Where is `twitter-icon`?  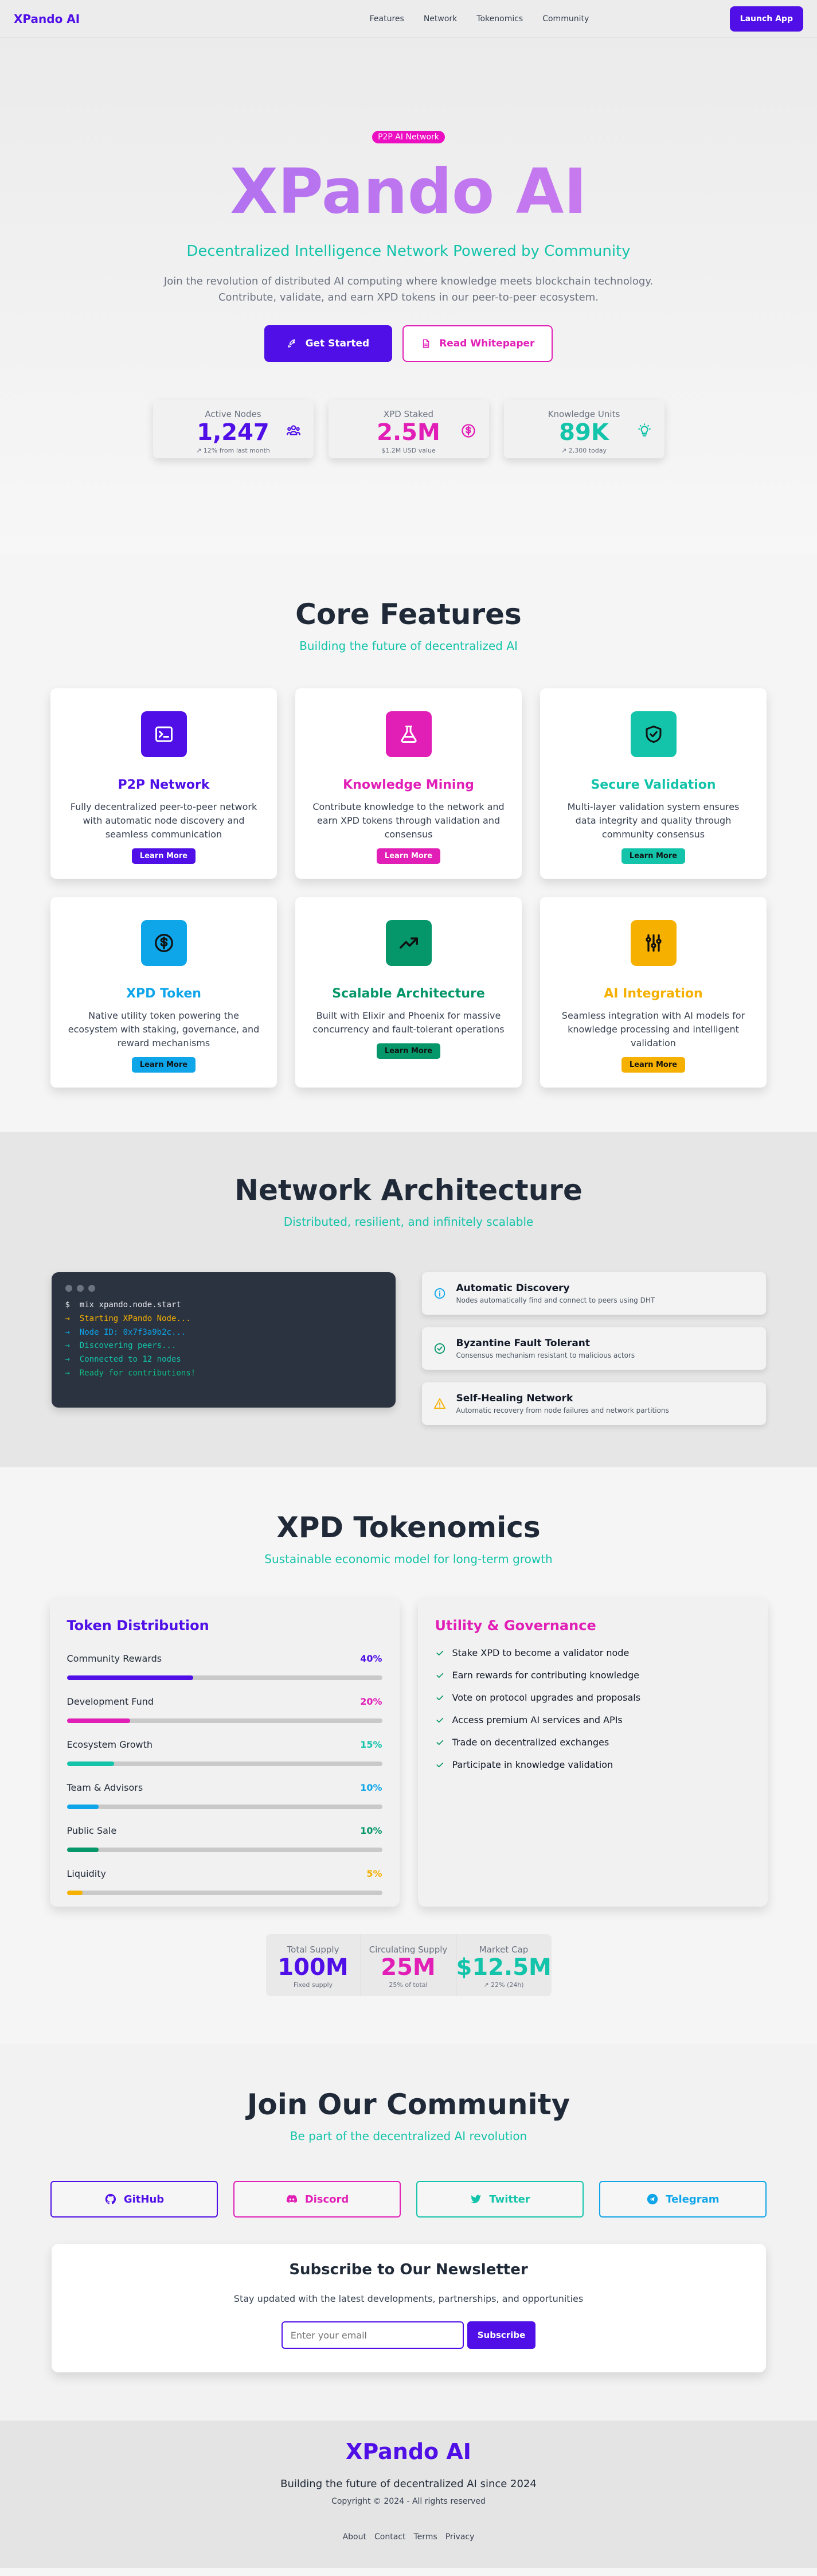 twitter-icon is located at coordinates (476, 2199).